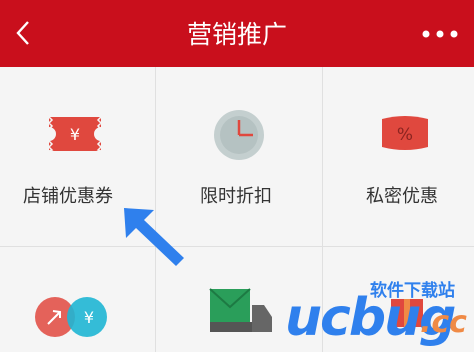 This screenshot has width=474, height=352. I want to click on more-dots-icon, so click(440, 34).